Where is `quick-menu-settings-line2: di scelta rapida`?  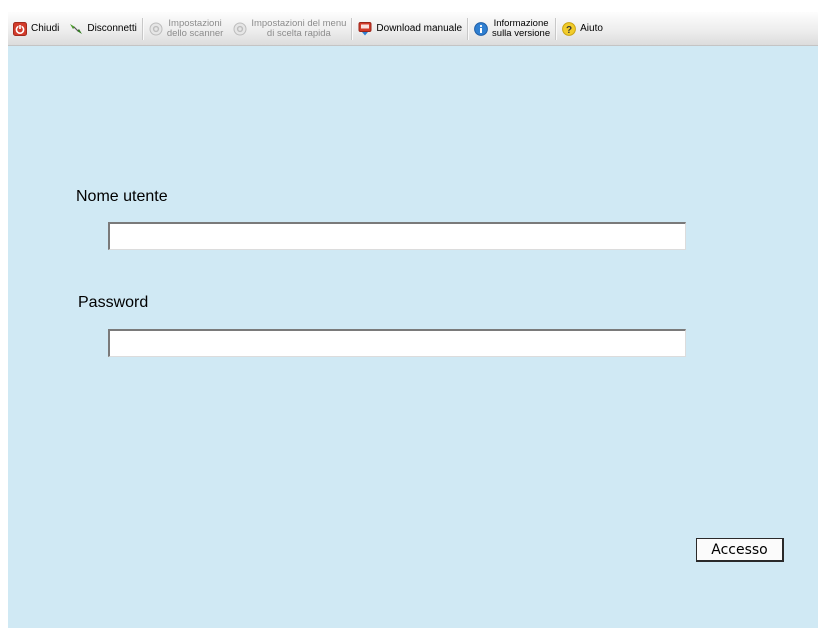 quick-menu-settings-line2: di scelta rapida is located at coordinates (298, 33).